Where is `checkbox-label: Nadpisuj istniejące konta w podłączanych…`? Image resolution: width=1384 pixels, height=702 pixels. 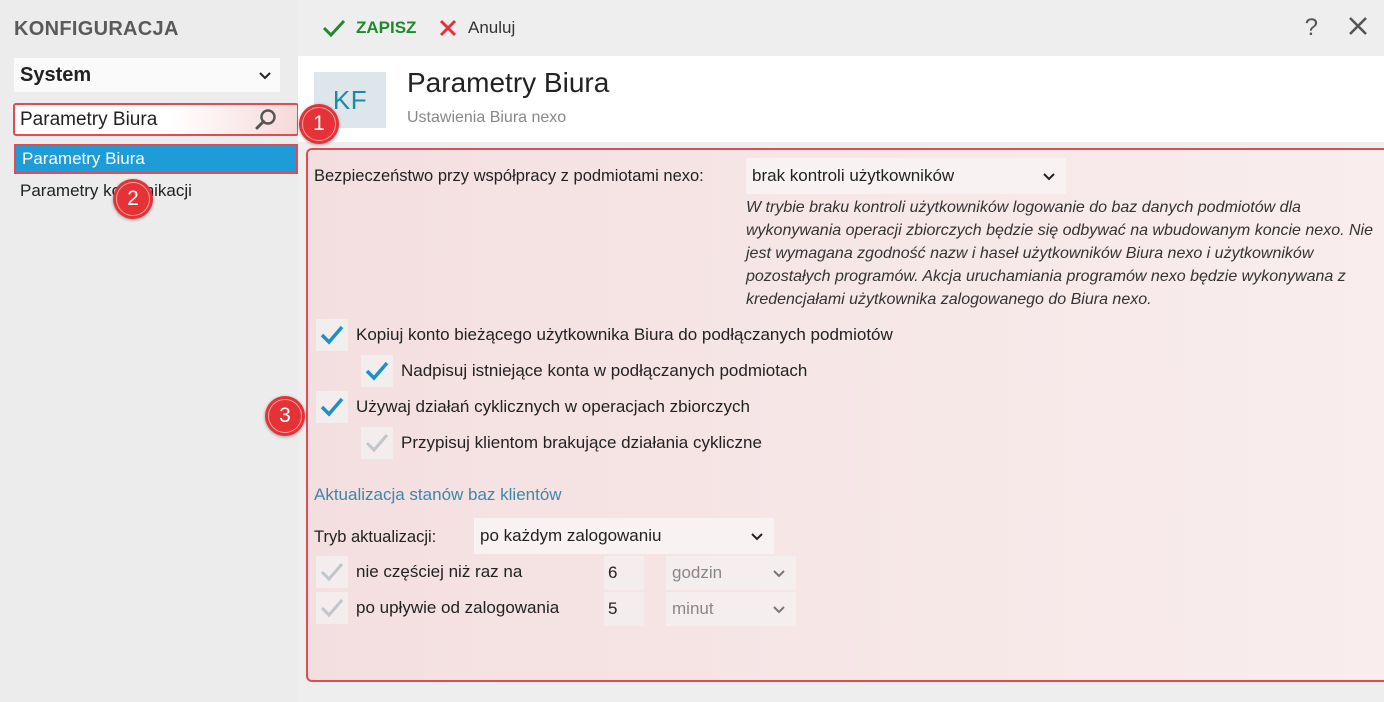 checkbox-label: Nadpisuj istniejące konta w podłączanych… is located at coordinates (604, 370).